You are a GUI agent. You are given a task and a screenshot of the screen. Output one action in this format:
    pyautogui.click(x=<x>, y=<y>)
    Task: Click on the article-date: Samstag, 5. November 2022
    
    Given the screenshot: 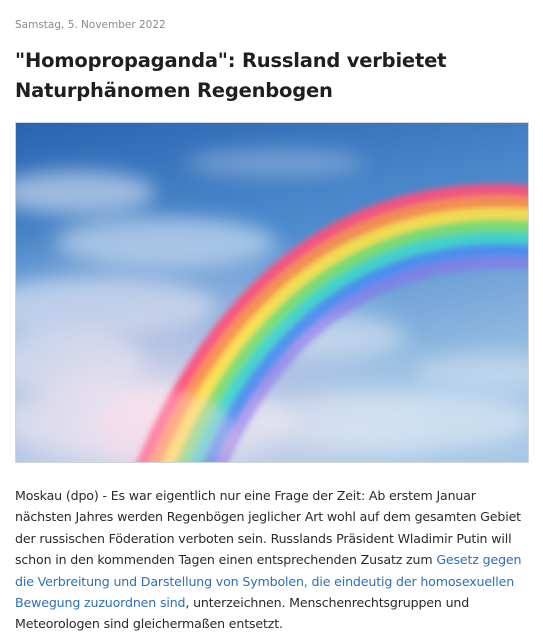 What is the action you would take?
    pyautogui.click(x=90, y=25)
    